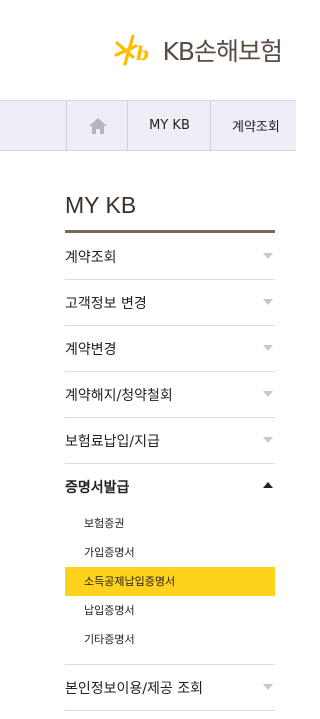 The image size is (320, 719). What do you see at coordinates (253, 125) in the screenshot?
I see `nav-item-contract: 계약조회` at bounding box center [253, 125].